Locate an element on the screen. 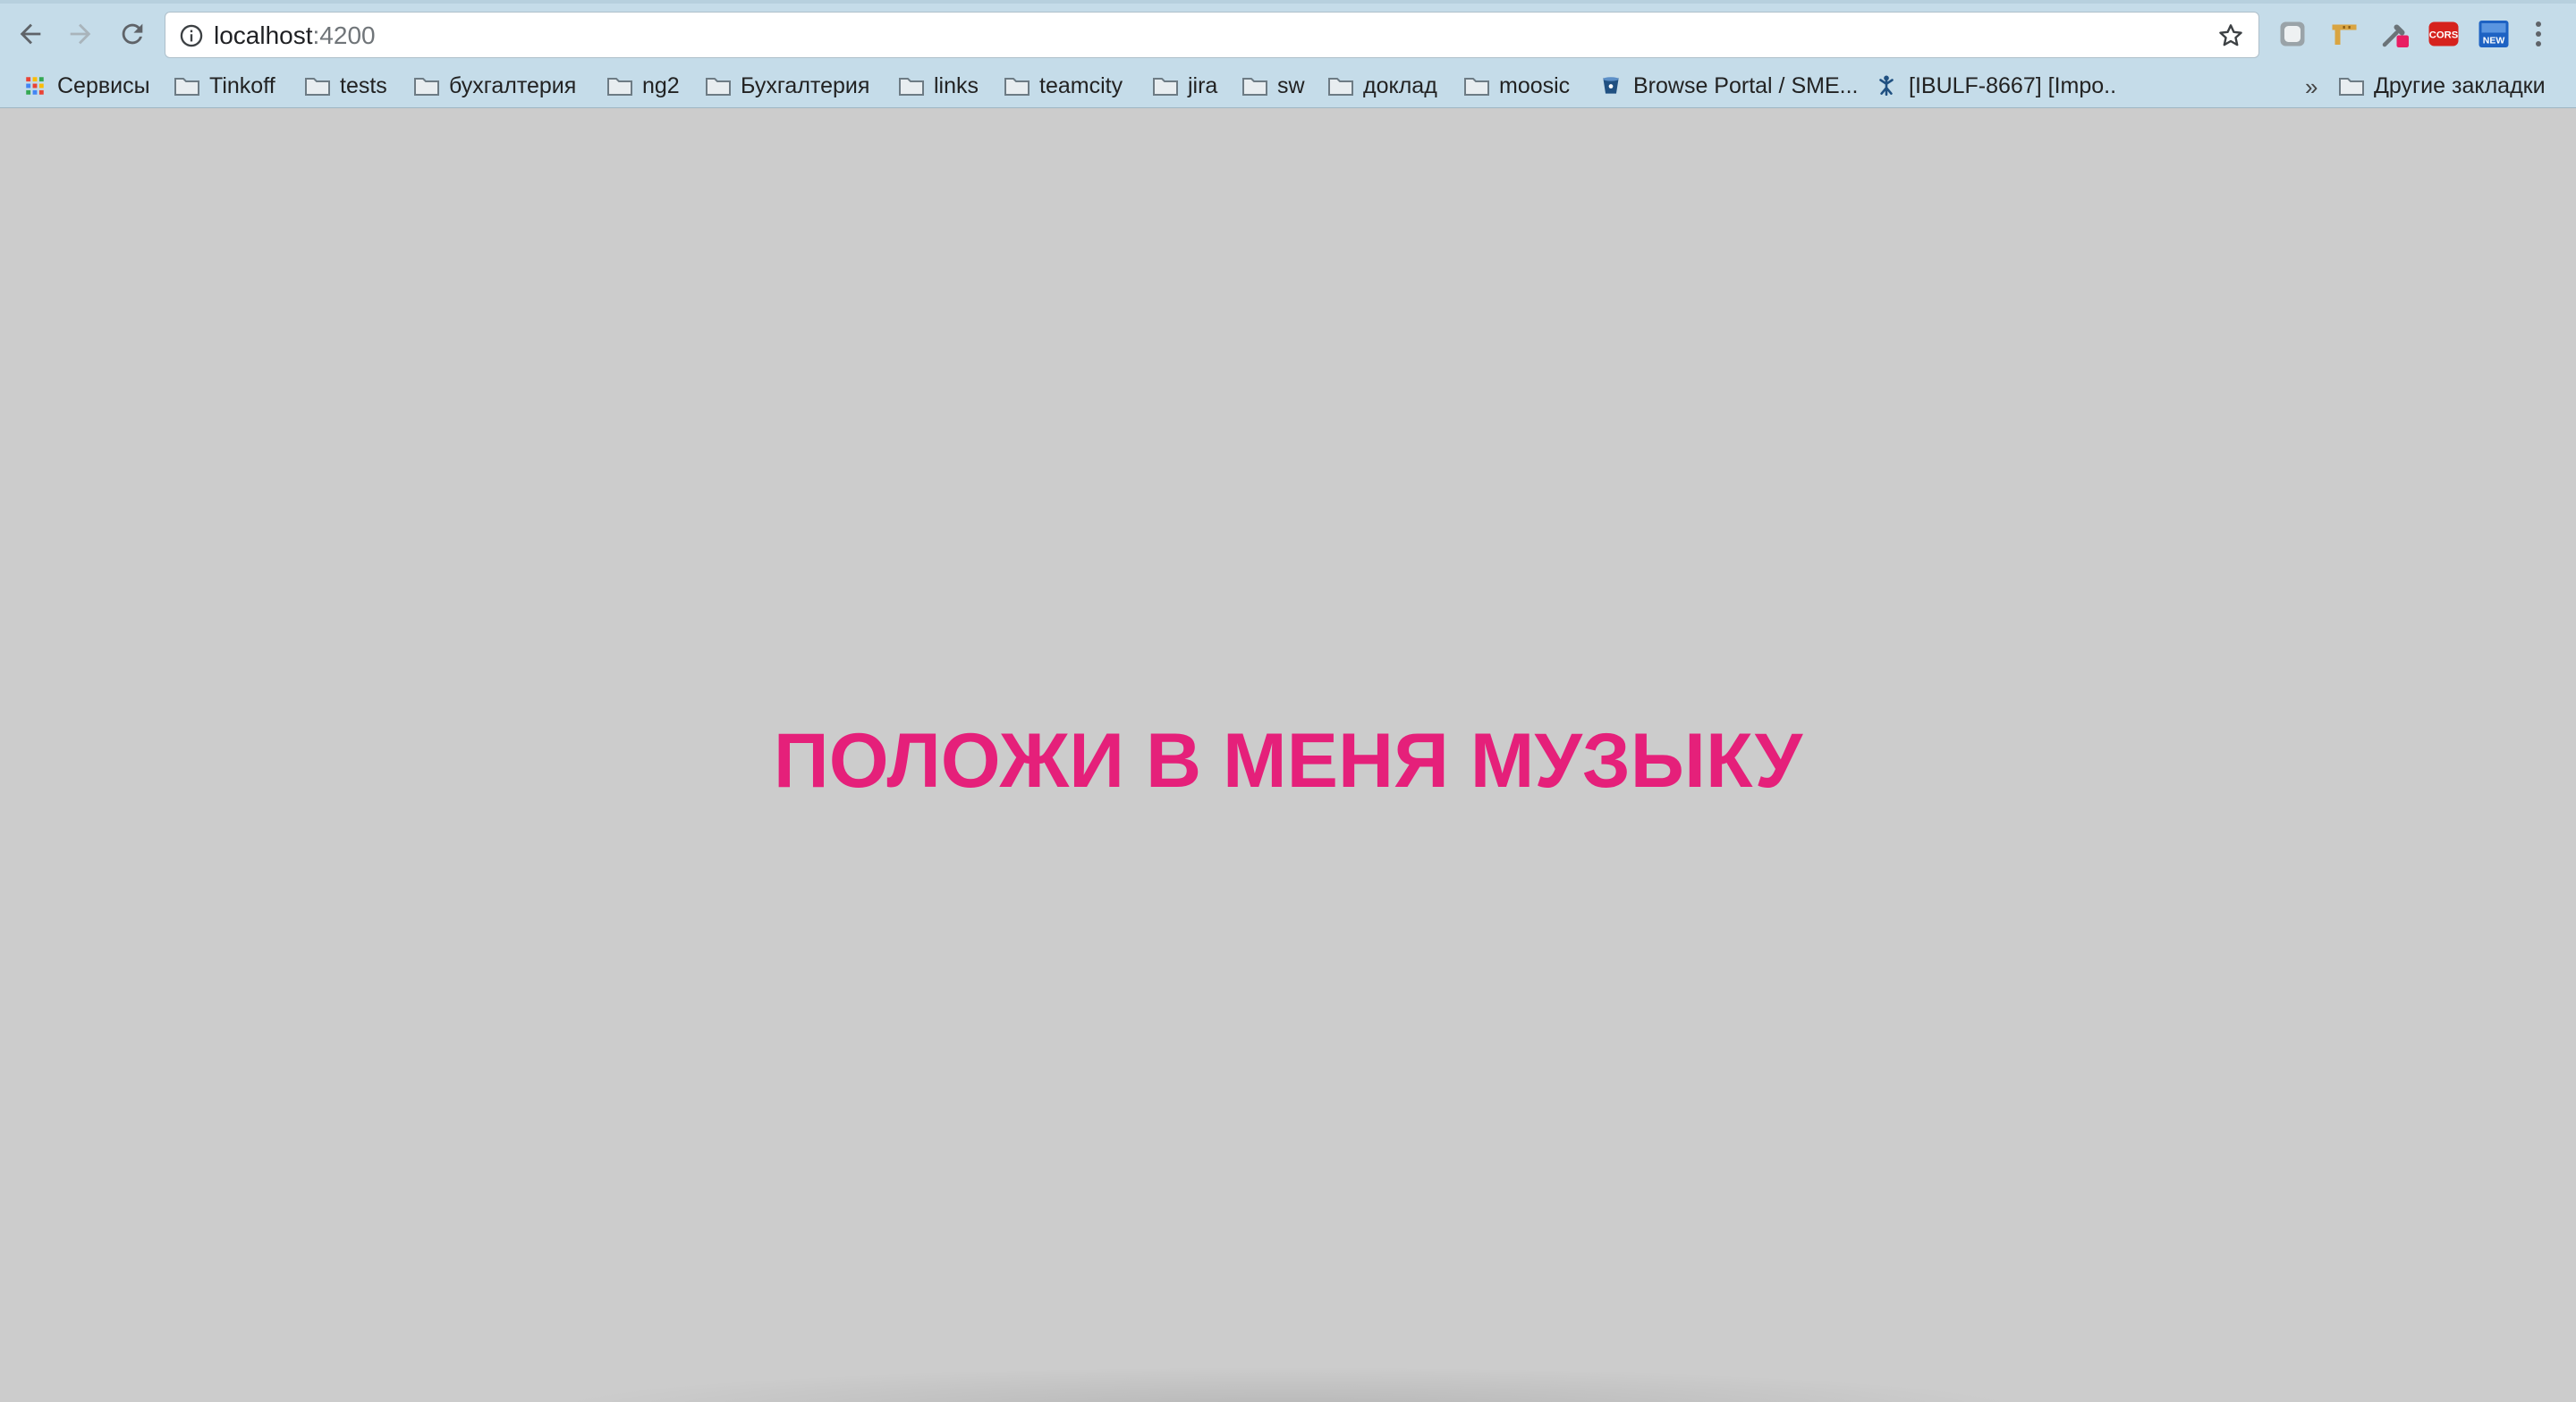 The height and width of the screenshot is (1402, 2576). bookmark-folder-jira: jira is located at coordinates (1184, 86).